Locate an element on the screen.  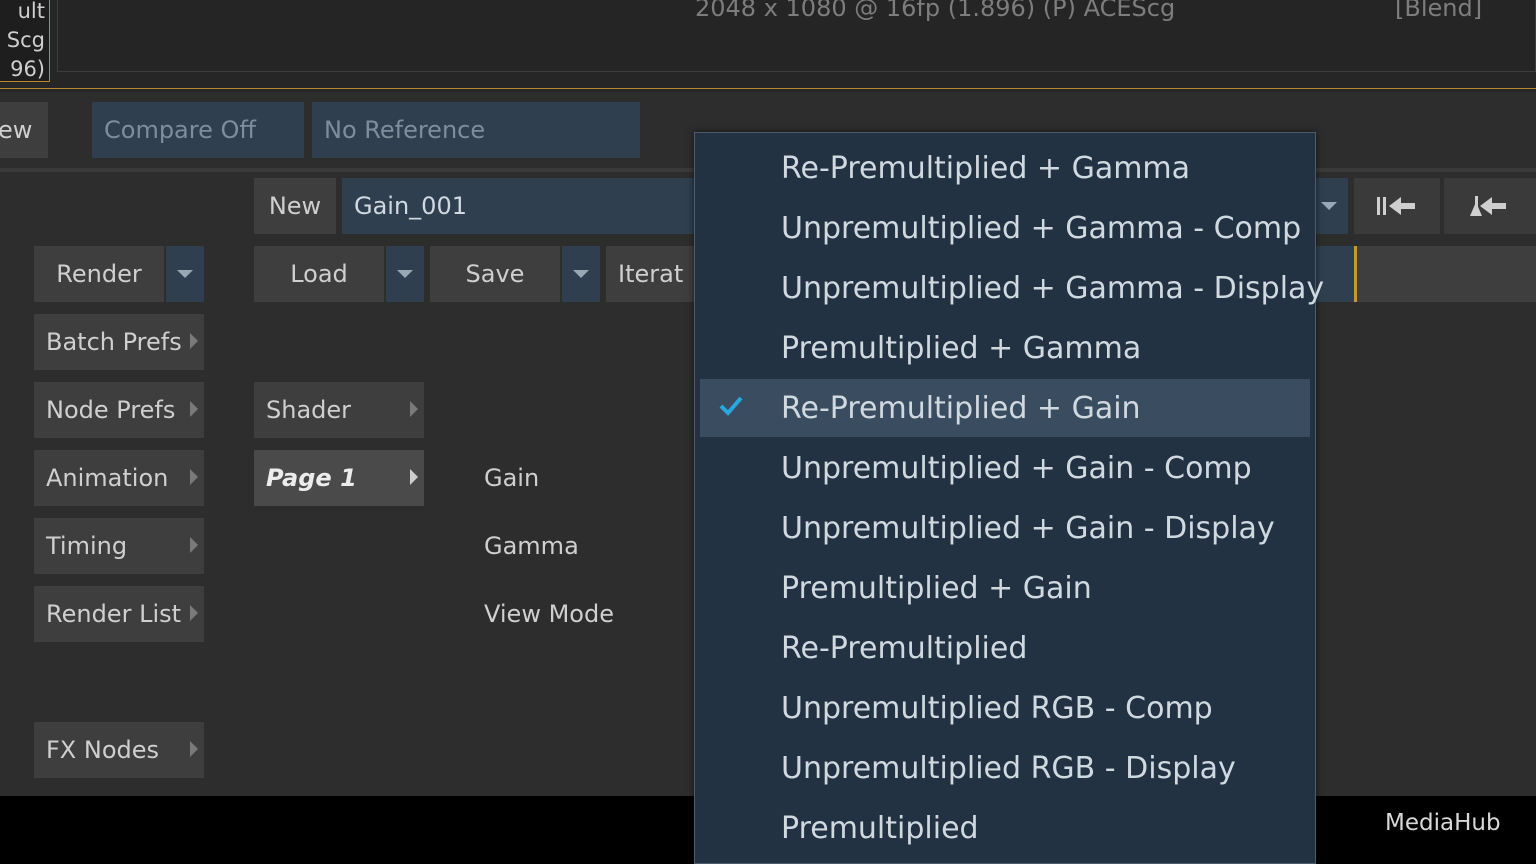
sidebar-item-label: Batch Prefs is located at coordinates (114, 342).